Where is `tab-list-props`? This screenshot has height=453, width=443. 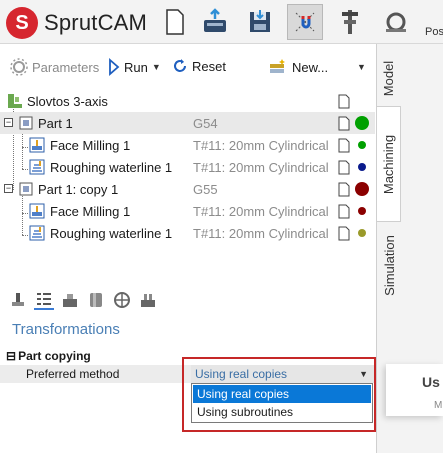
tab-list-props is located at coordinates (44, 300).